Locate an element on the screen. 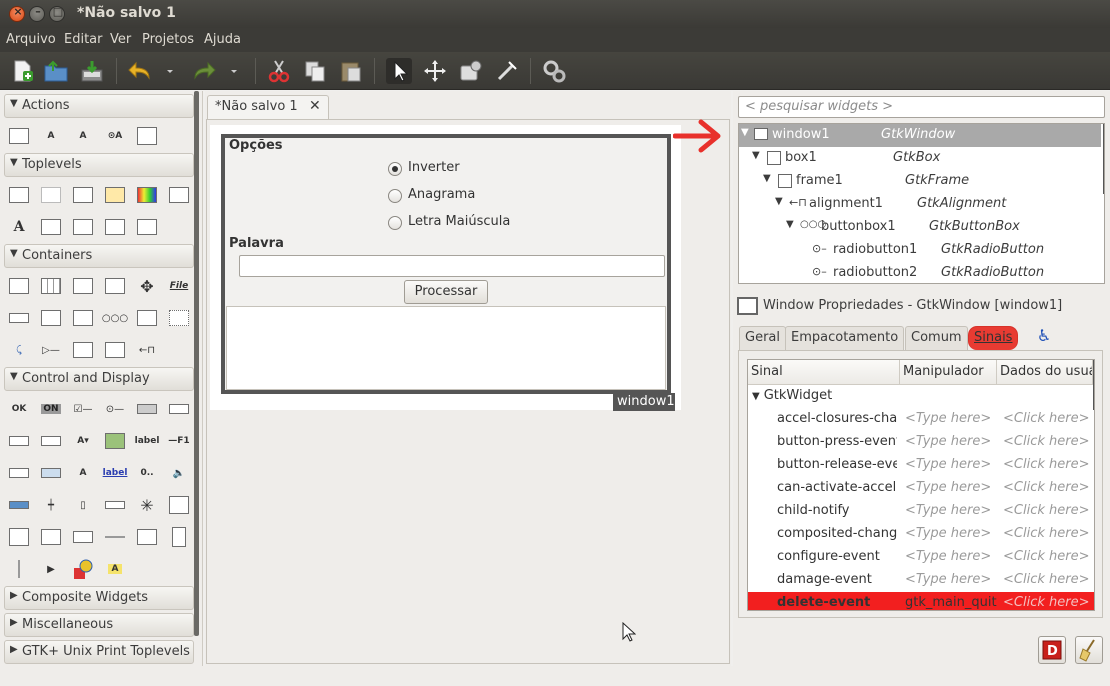  text-view-icon is located at coordinates (179, 505).